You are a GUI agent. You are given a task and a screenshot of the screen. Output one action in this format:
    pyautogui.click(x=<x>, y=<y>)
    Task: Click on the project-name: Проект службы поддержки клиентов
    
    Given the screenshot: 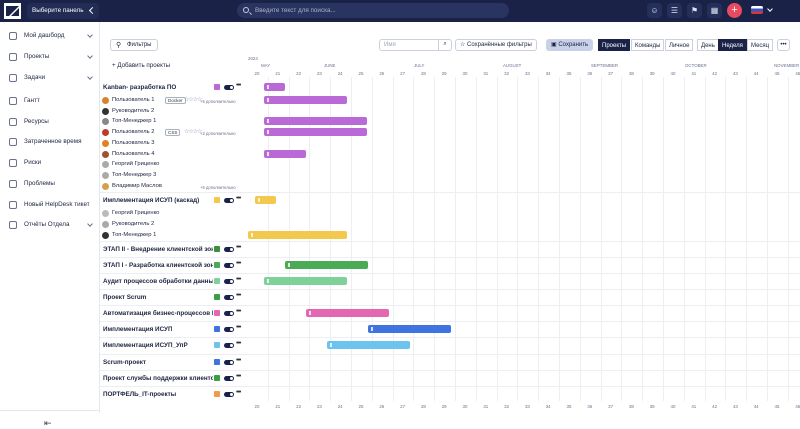 What is the action you would take?
    pyautogui.click(x=158, y=378)
    